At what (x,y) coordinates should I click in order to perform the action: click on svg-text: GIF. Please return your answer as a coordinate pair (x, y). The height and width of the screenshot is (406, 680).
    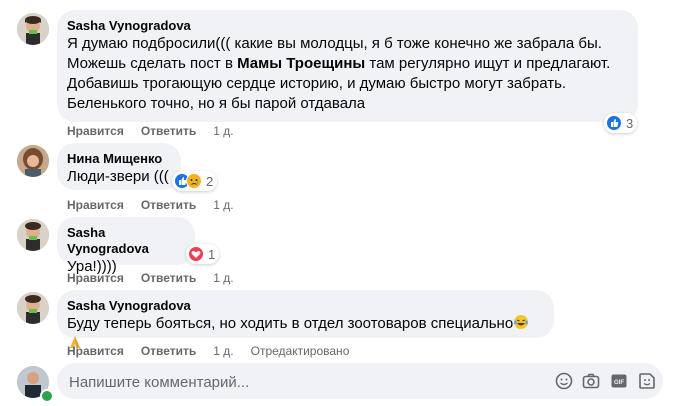
    Looking at the image, I should click on (619, 383).